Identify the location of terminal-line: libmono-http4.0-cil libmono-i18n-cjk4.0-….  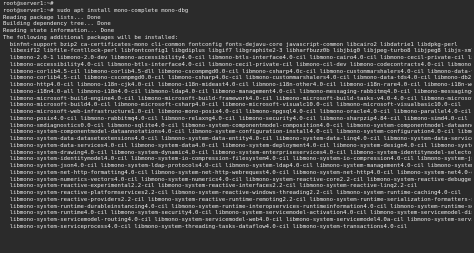
(237, 85).